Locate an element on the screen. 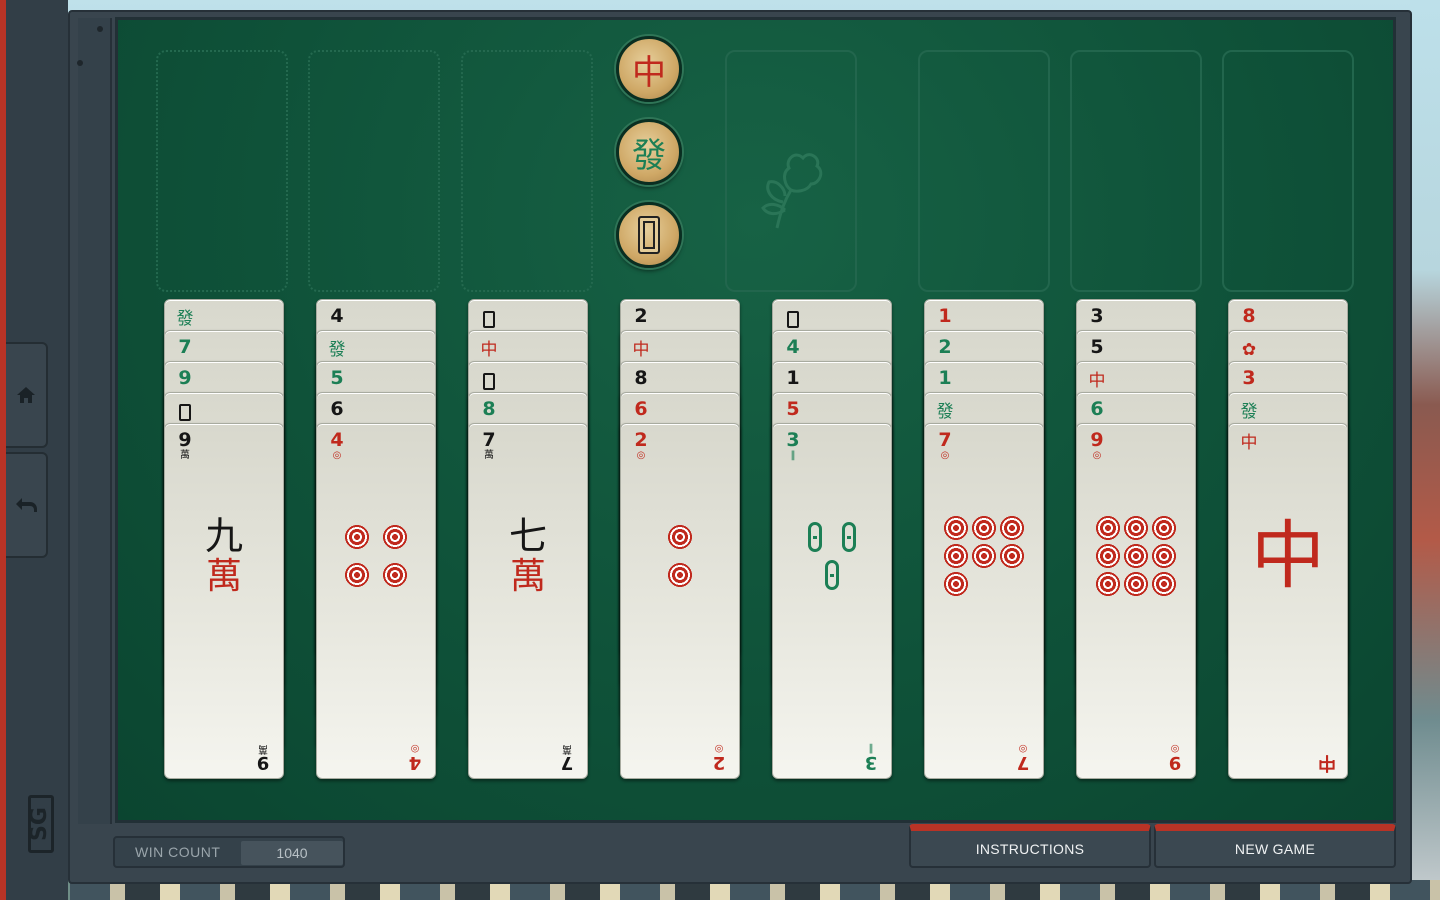  tile-index: 5 is located at coordinates (793, 409).